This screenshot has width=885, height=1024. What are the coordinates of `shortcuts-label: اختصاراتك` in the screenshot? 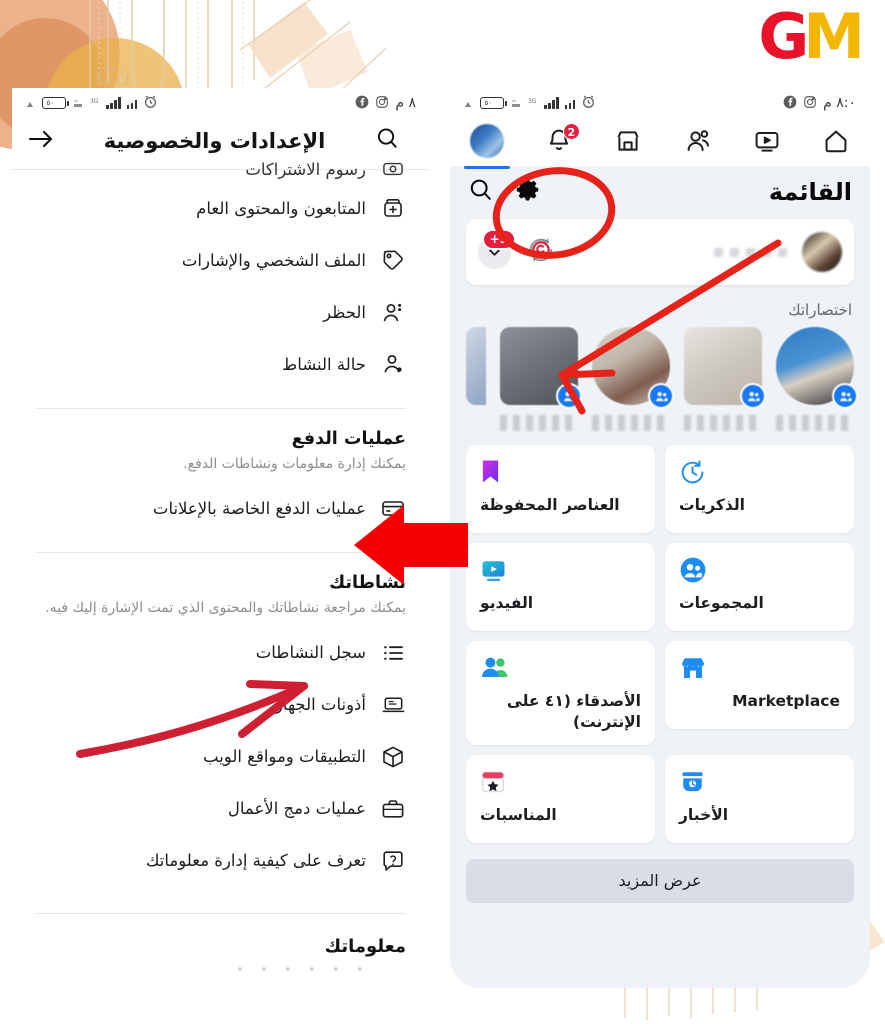 It's located at (820, 310).